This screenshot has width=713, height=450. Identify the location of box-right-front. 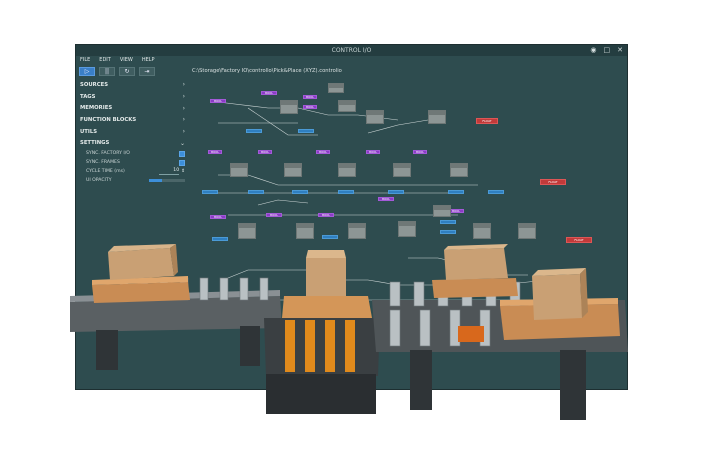
(560, 294).